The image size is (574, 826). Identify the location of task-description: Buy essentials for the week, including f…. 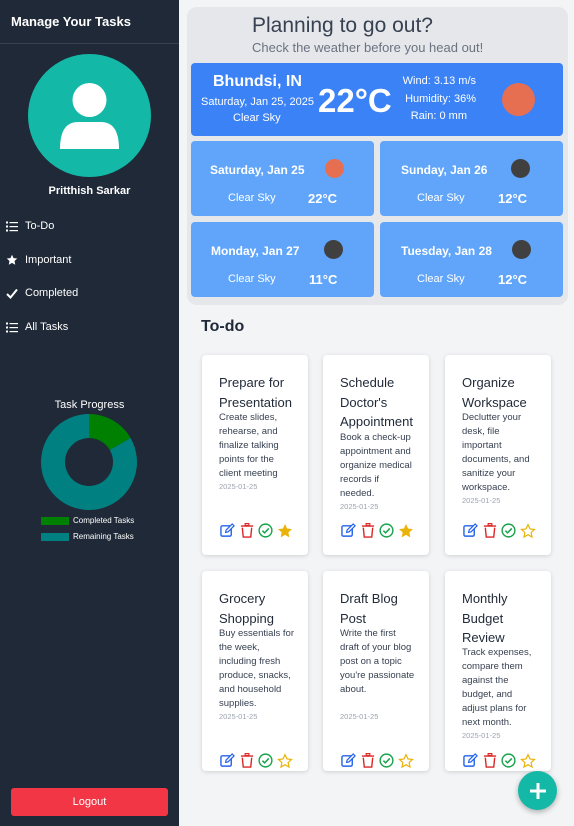
(256, 668).